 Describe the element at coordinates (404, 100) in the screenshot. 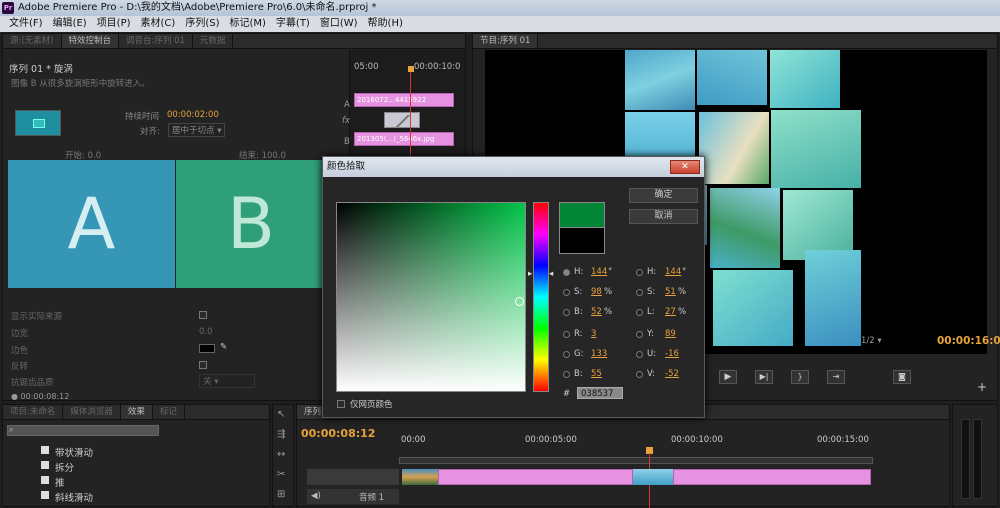

I see `clip-a: 2016072...4415922` at that location.